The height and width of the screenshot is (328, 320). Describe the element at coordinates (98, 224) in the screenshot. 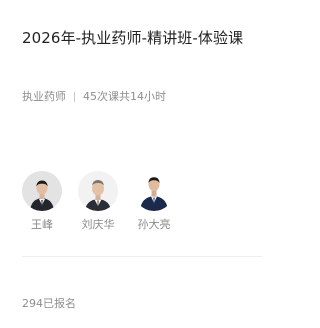

I see `teacher-name: 刘庆华` at that location.